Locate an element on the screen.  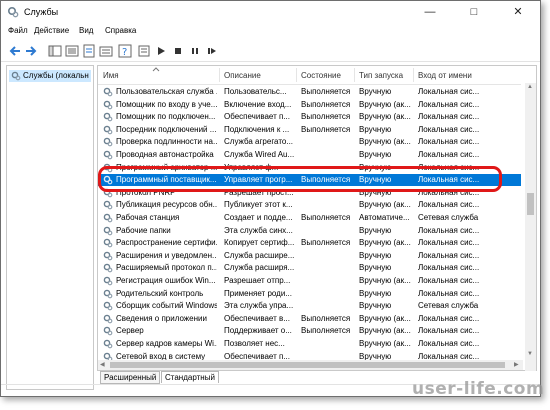
close-button: ✕ is located at coordinates (518, 12).